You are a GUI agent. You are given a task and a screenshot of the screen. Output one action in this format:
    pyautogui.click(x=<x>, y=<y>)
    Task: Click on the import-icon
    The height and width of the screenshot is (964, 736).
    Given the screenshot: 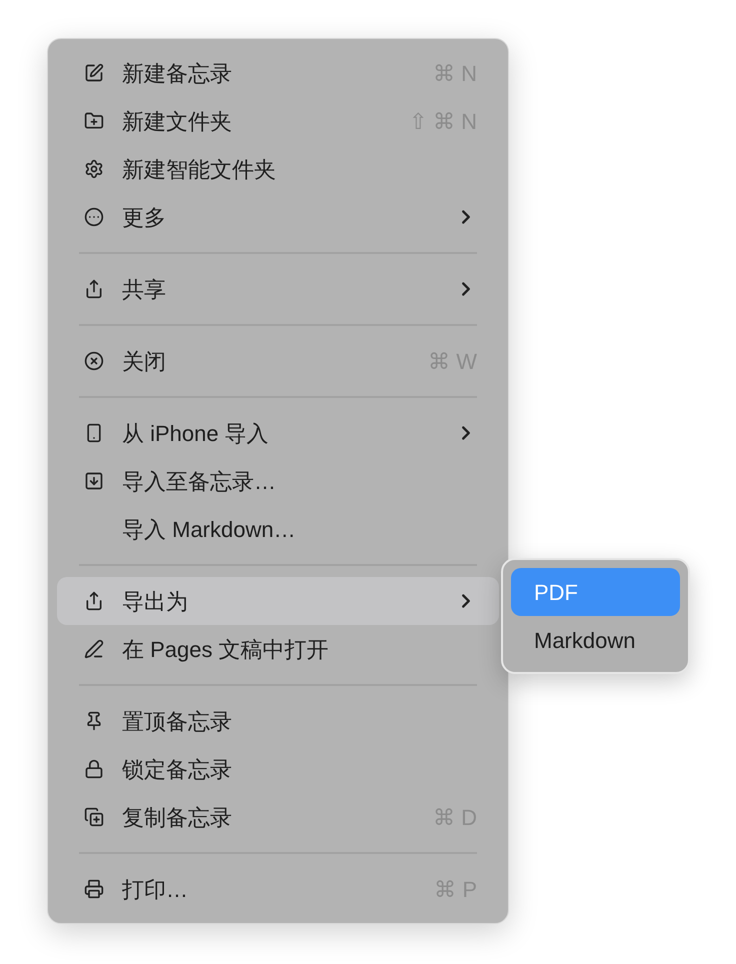 What is the action you would take?
    pyautogui.click(x=94, y=481)
    